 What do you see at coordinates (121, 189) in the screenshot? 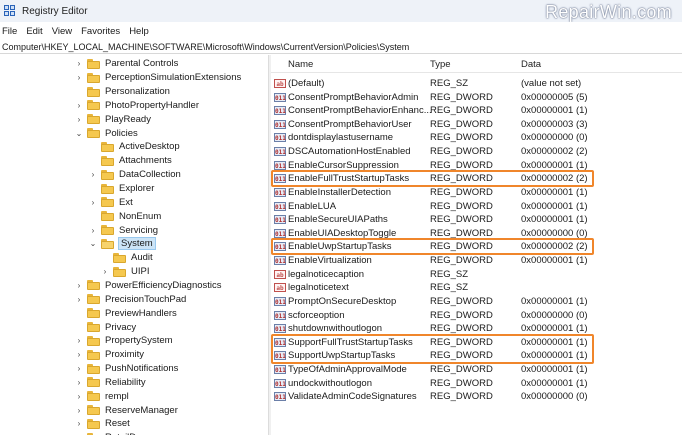
I see `tree-node: Explorer` at bounding box center [121, 189].